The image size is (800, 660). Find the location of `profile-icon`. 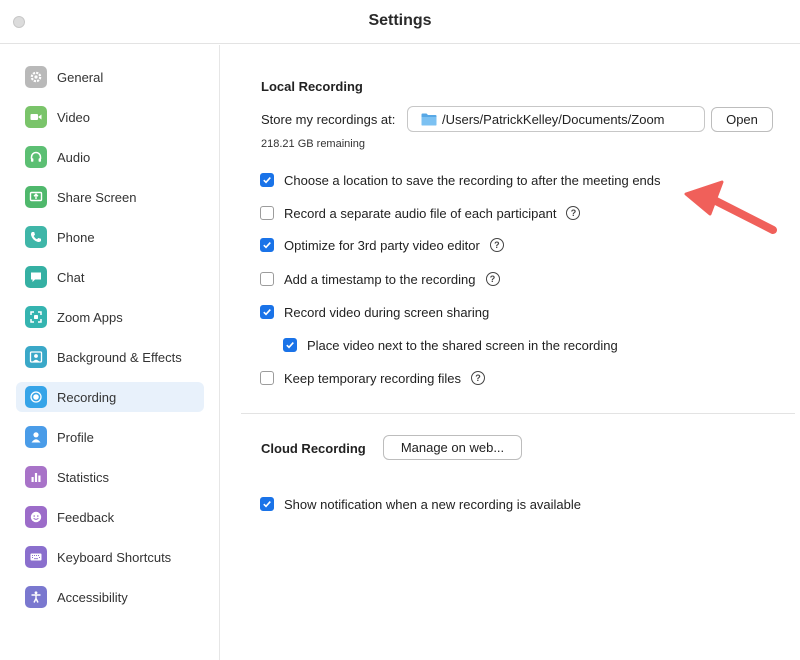

profile-icon is located at coordinates (36, 437).